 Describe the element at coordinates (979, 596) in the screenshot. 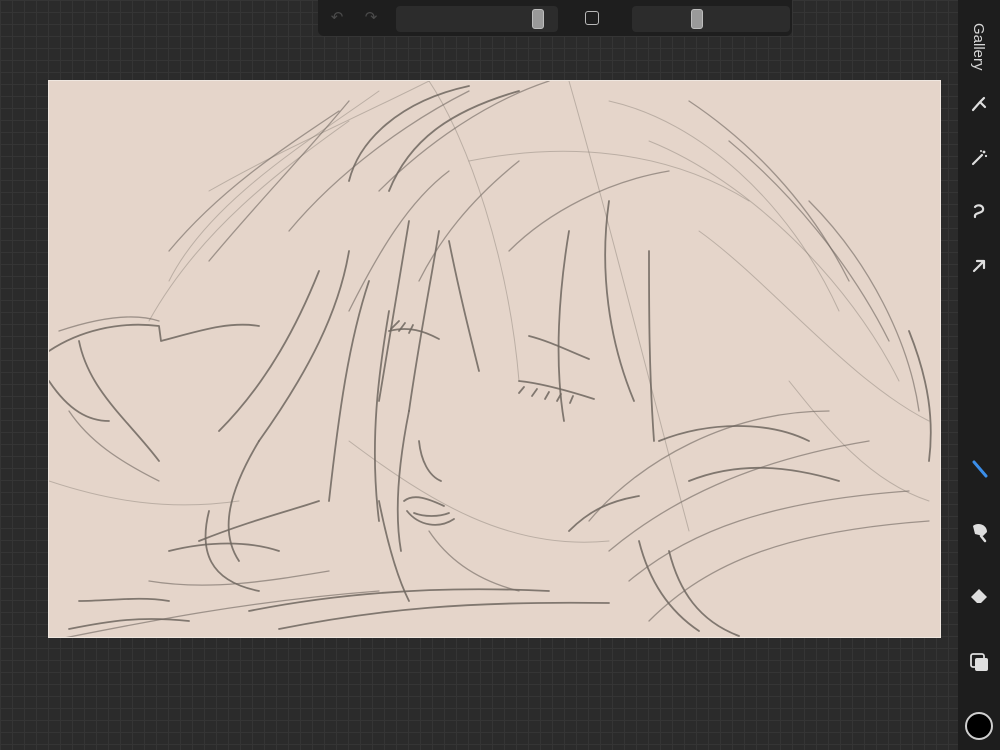

I see `eraser-icon` at that location.